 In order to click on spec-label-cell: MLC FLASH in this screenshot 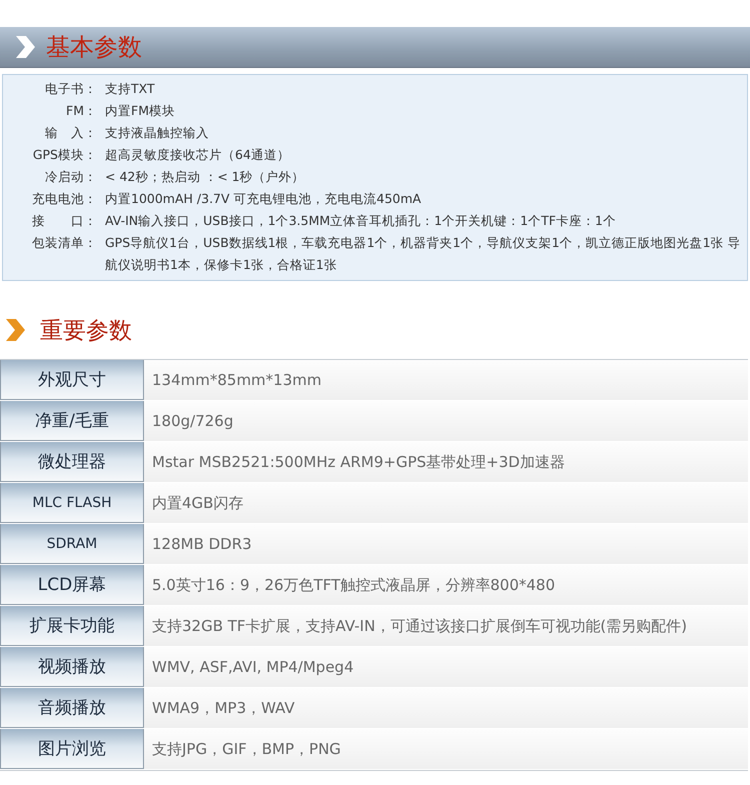, I will do `click(72, 503)`.